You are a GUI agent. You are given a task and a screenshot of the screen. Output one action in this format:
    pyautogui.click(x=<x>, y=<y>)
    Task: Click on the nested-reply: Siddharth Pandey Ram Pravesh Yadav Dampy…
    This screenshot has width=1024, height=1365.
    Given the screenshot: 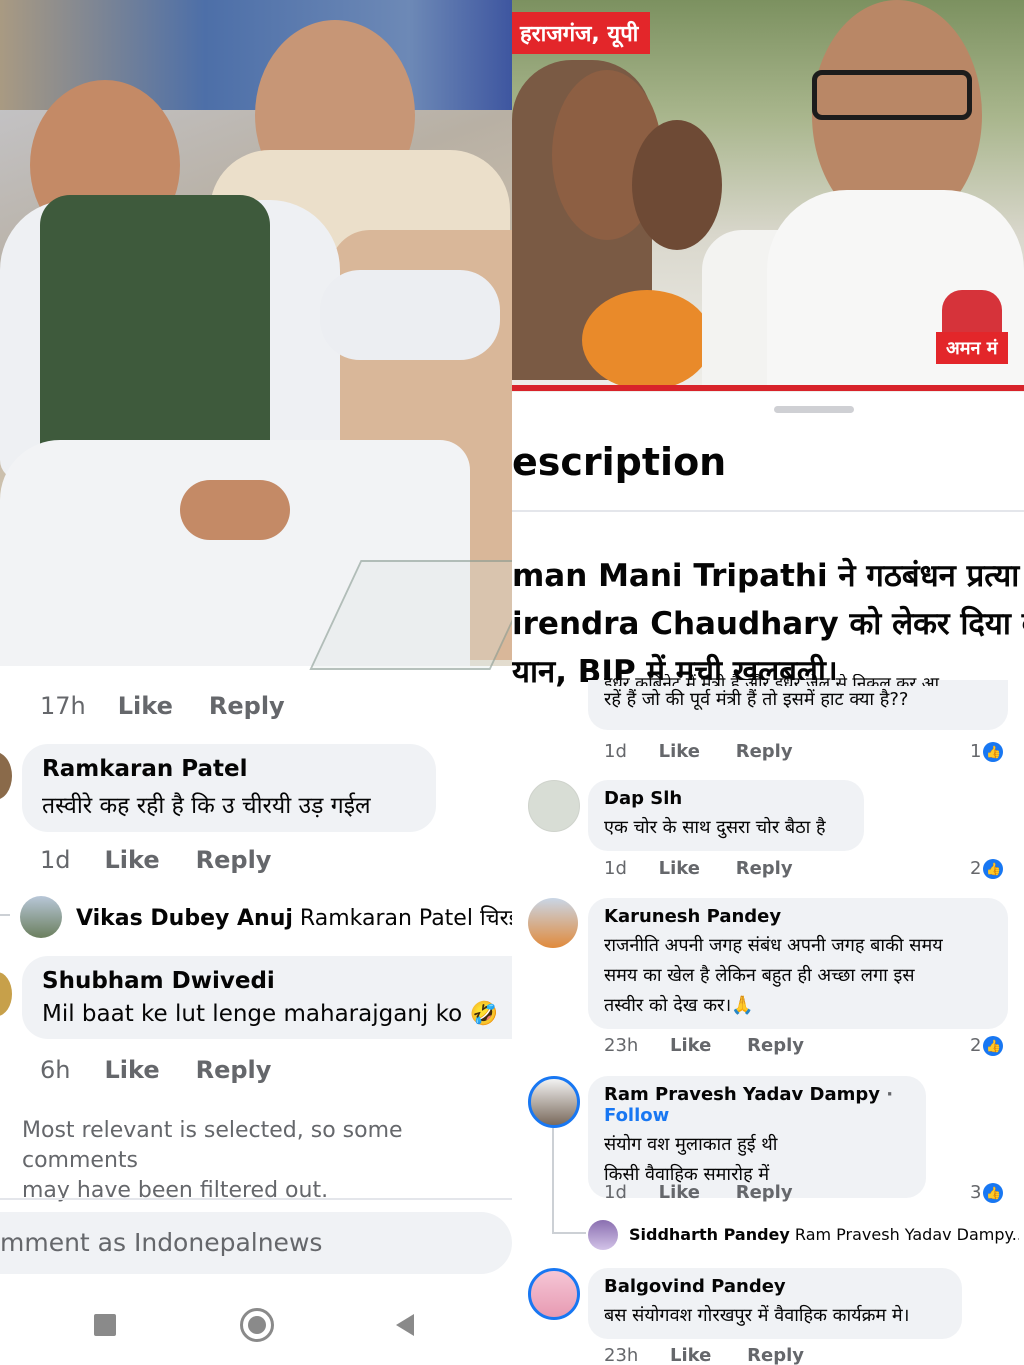 What is the action you would take?
    pyautogui.click(x=824, y=1234)
    